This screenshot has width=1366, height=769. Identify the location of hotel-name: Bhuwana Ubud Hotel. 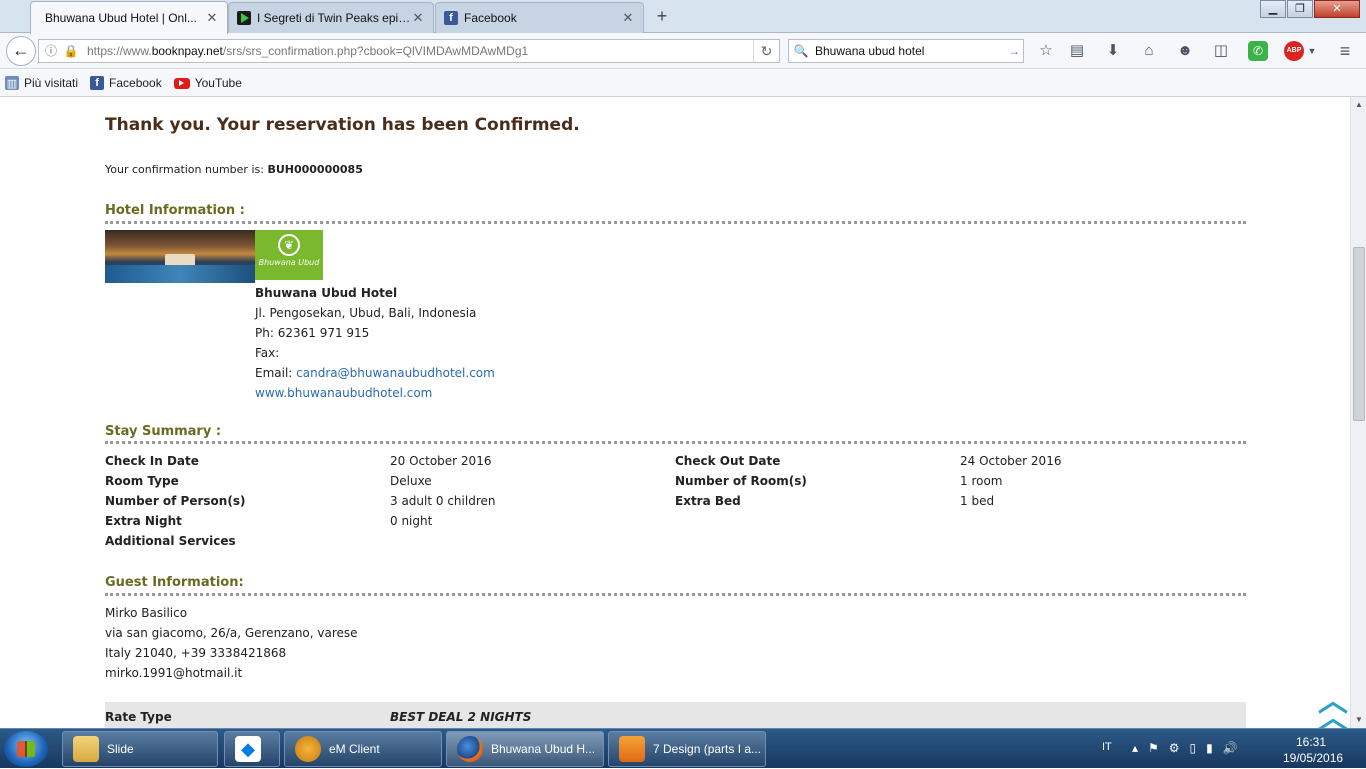
(326, 293).